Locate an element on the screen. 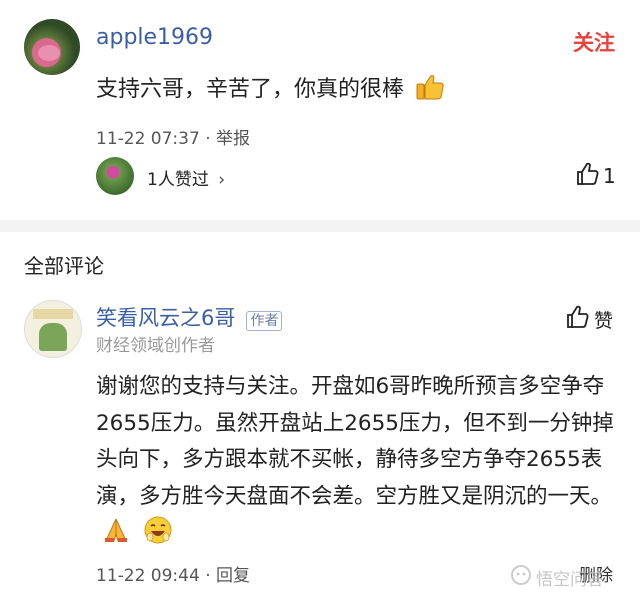 The width and height of the screenshot is (640, 595). liker-avatar is located at coordinates (115, 176).